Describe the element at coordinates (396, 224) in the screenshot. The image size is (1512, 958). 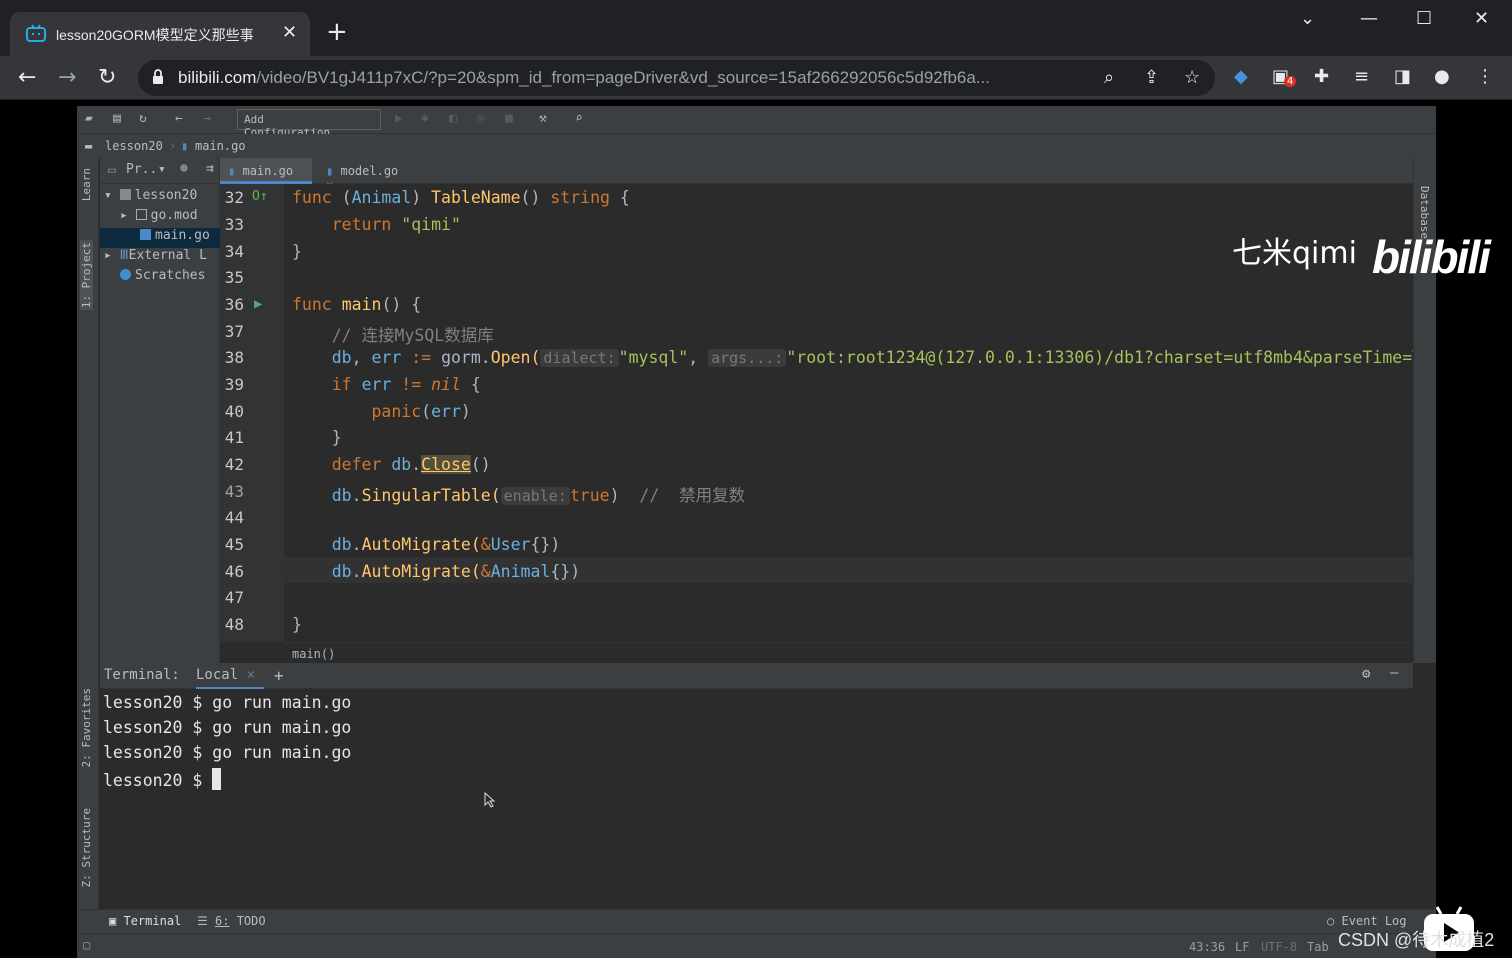
I see `code-line-33: return "qimi"` at that location.